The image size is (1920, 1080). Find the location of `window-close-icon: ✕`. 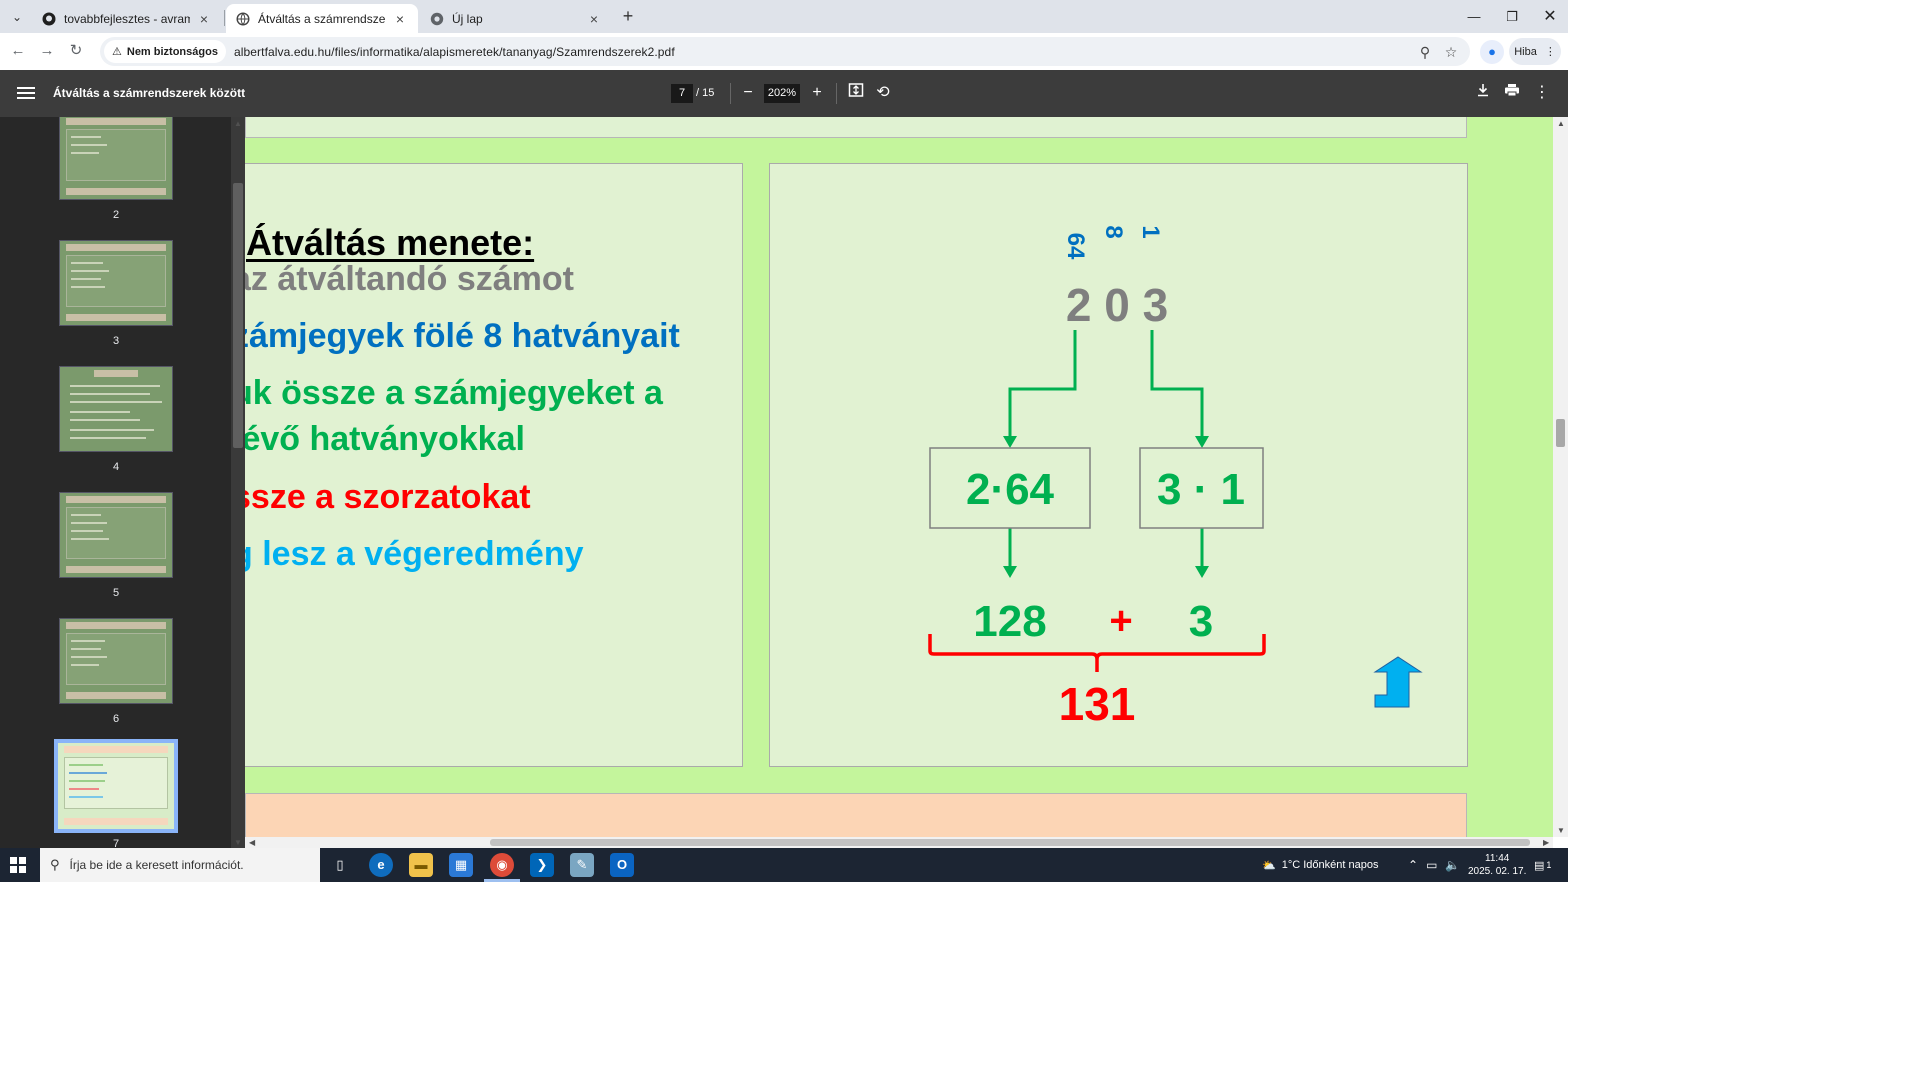

window-close-icon: ✕ is located at coordinates (1550, 16).